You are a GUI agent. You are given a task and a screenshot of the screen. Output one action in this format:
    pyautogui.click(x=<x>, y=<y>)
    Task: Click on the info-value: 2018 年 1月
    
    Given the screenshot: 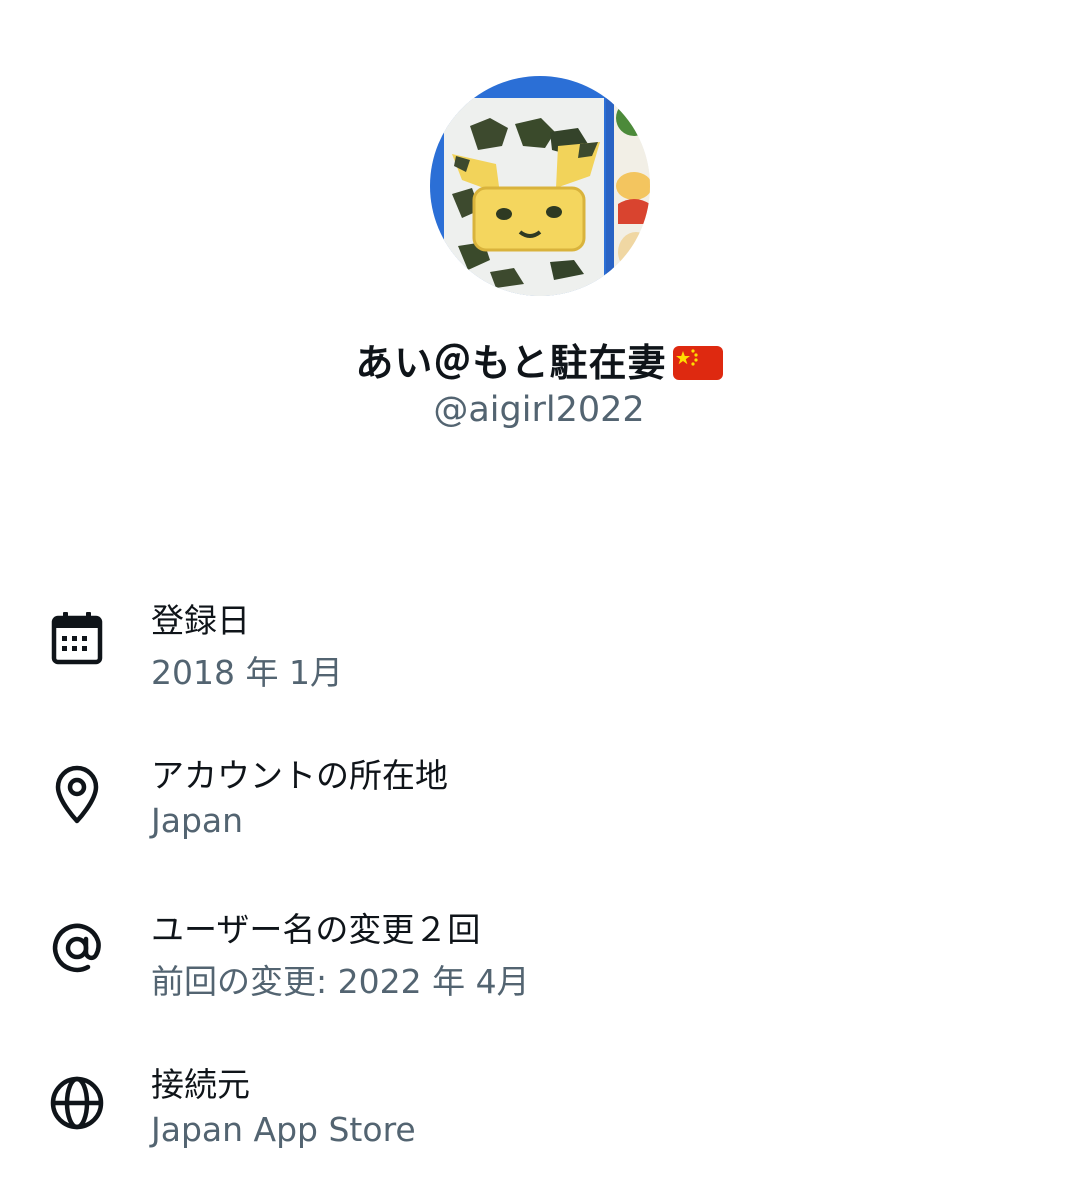 What is the action you would take?
    pyautogui.click(x=247, y=672)
    